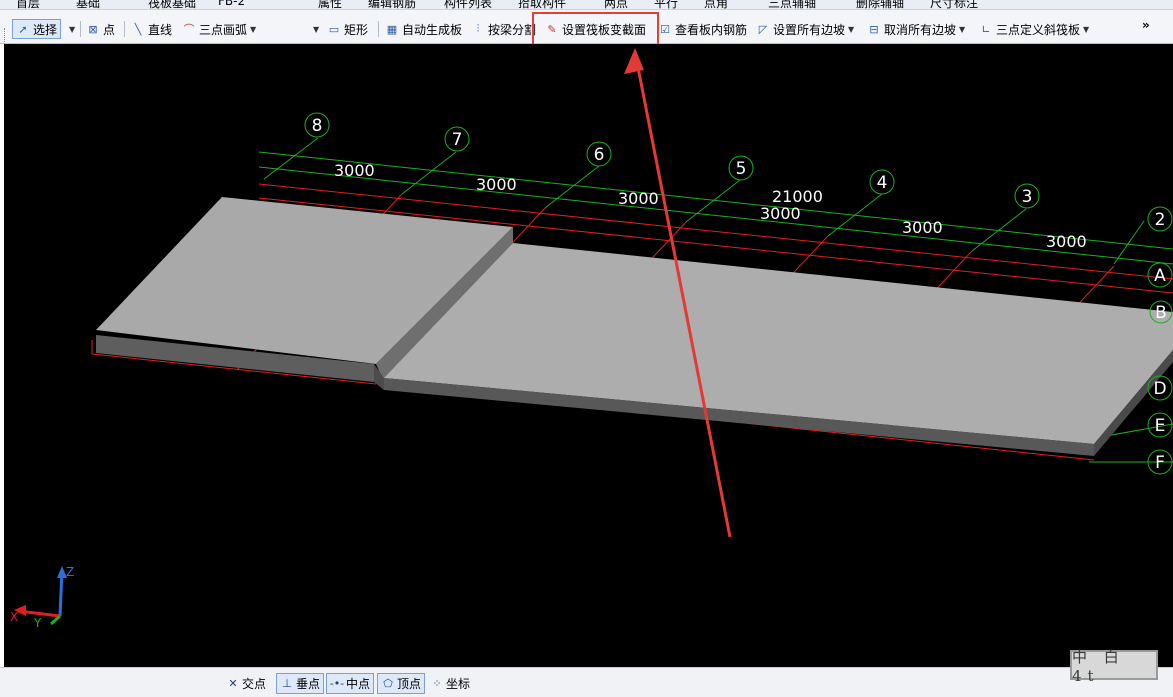  Describe the element at coordinates (954, 4) in the screenshot. I see `dimension-button: 尺寸标注` at that location.